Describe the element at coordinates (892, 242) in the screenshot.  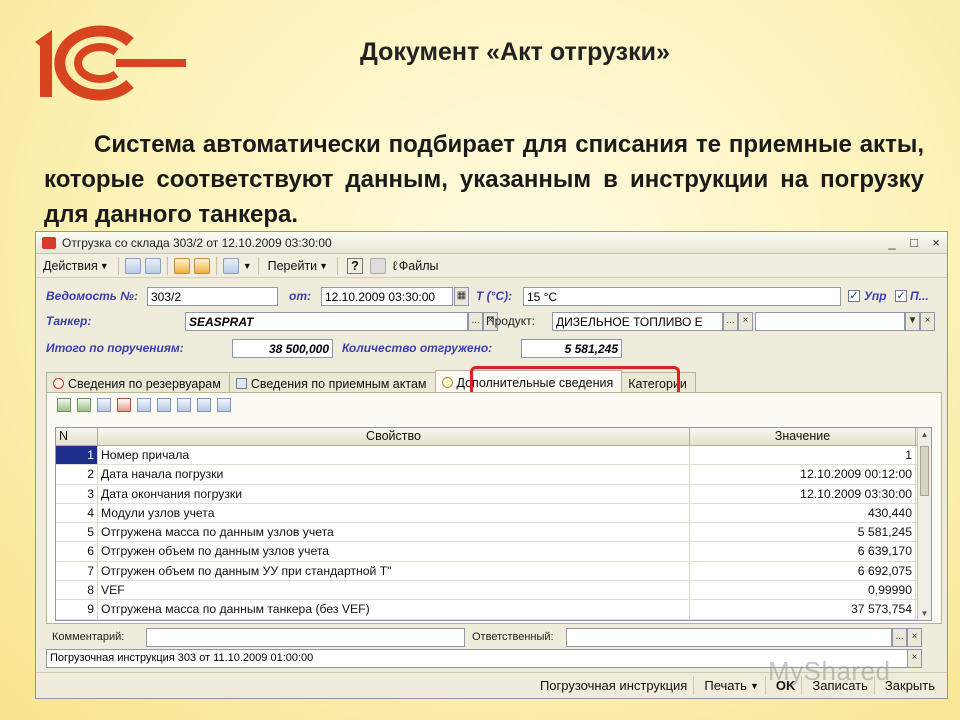
I see `minimize-icon: _` at that location.